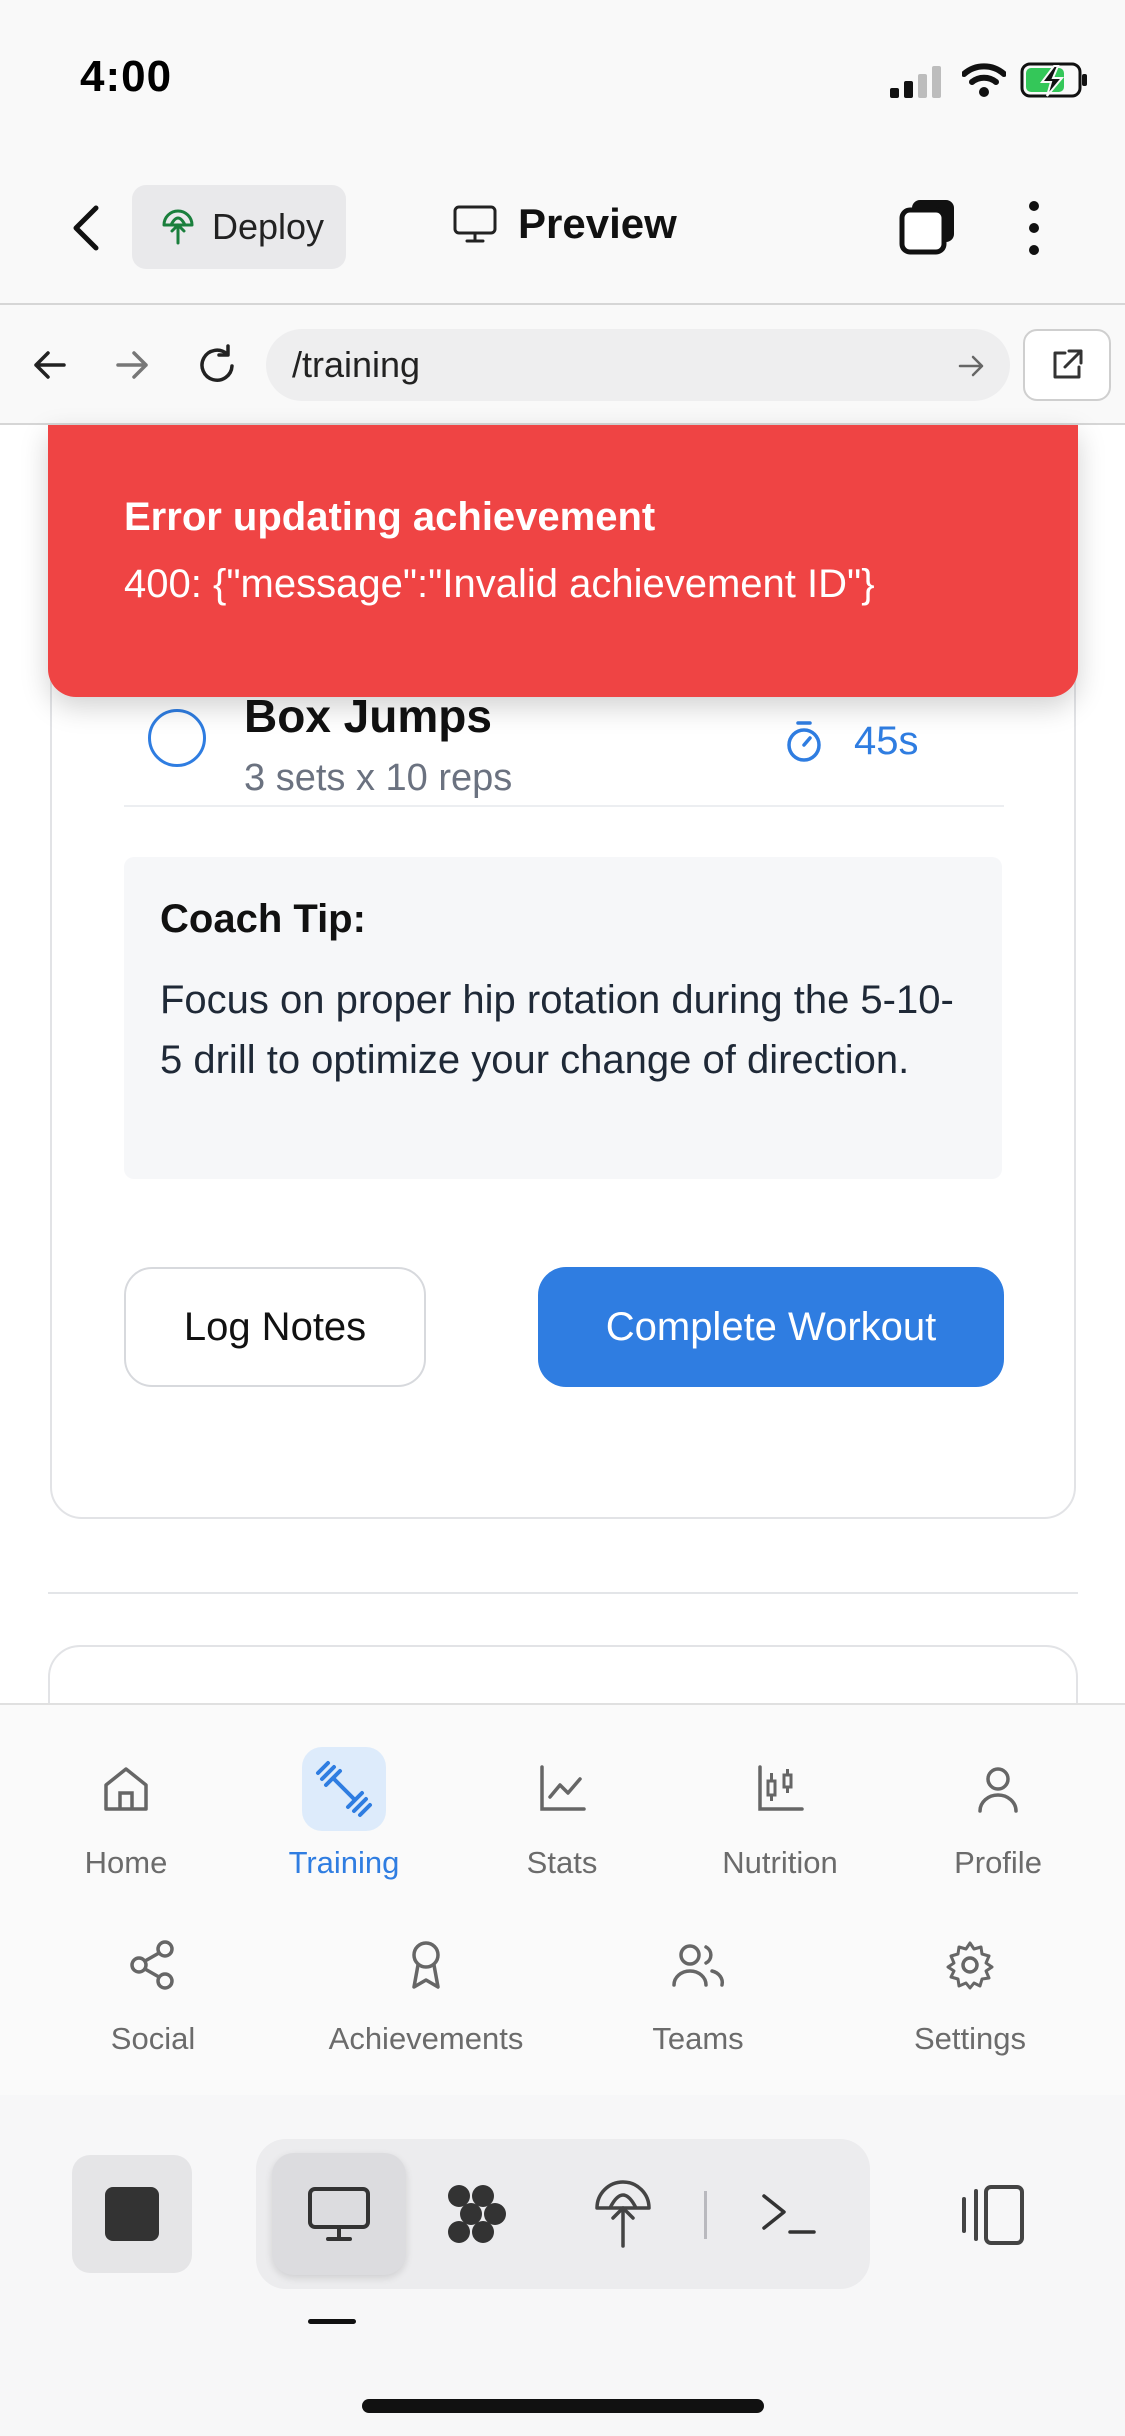 This screenshot has height=2436, width=1125. I want to click on nav-item-social: Social, so click(153, 1990).